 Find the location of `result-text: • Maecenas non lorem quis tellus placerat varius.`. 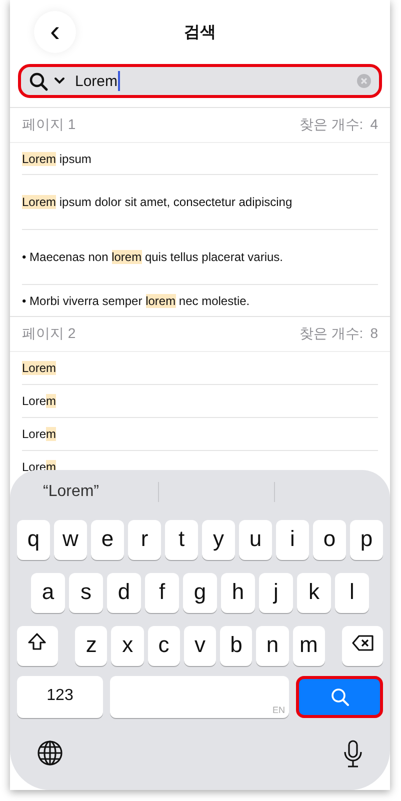

result-text: • Maecenas non lorem quis tellus placerat varius. is located at coordinates (153, 257).